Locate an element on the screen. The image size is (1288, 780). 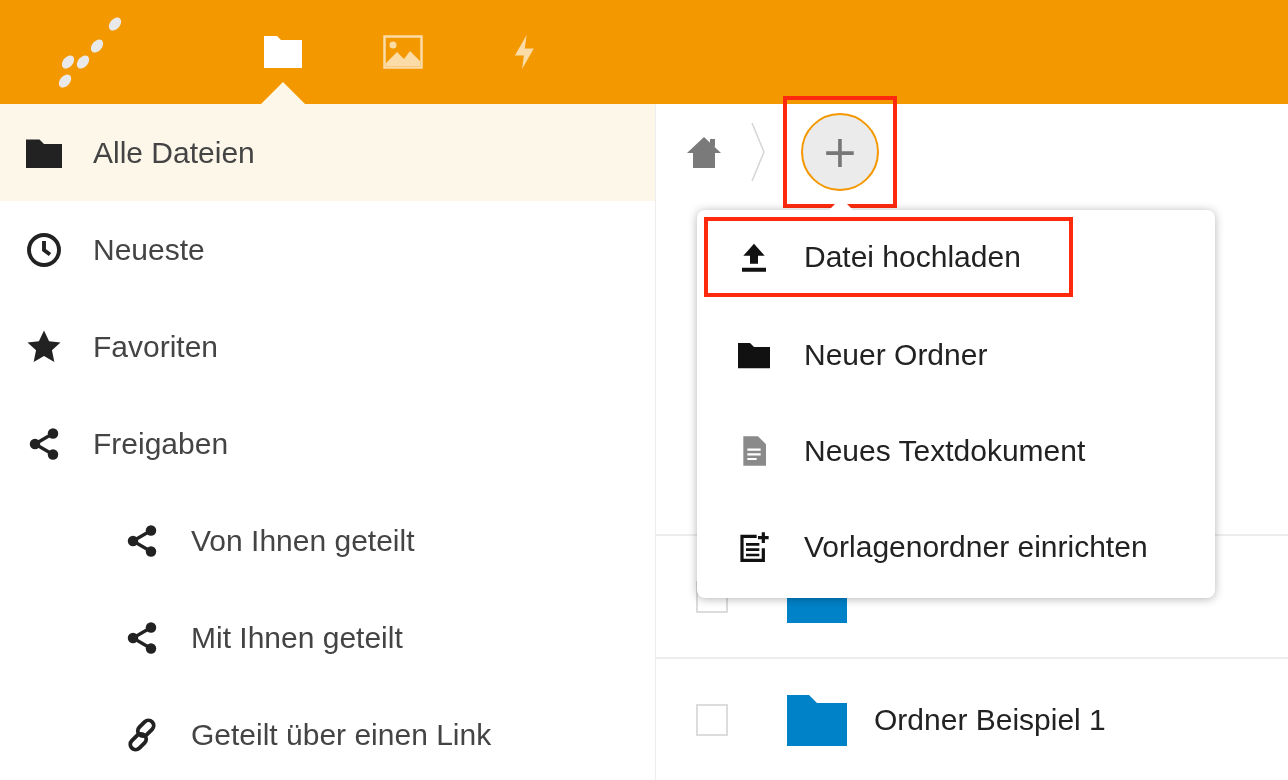
menu-item: Datei hochladen is located at coordinates (888, 257).